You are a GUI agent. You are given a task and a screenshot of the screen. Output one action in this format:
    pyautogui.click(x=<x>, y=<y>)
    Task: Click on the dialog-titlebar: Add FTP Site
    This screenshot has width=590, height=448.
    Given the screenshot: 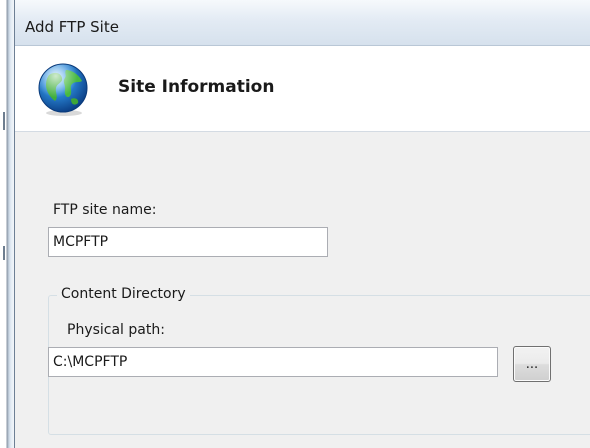 What is the action you would take?
    pyautogui.click(x=302, y=23)
    